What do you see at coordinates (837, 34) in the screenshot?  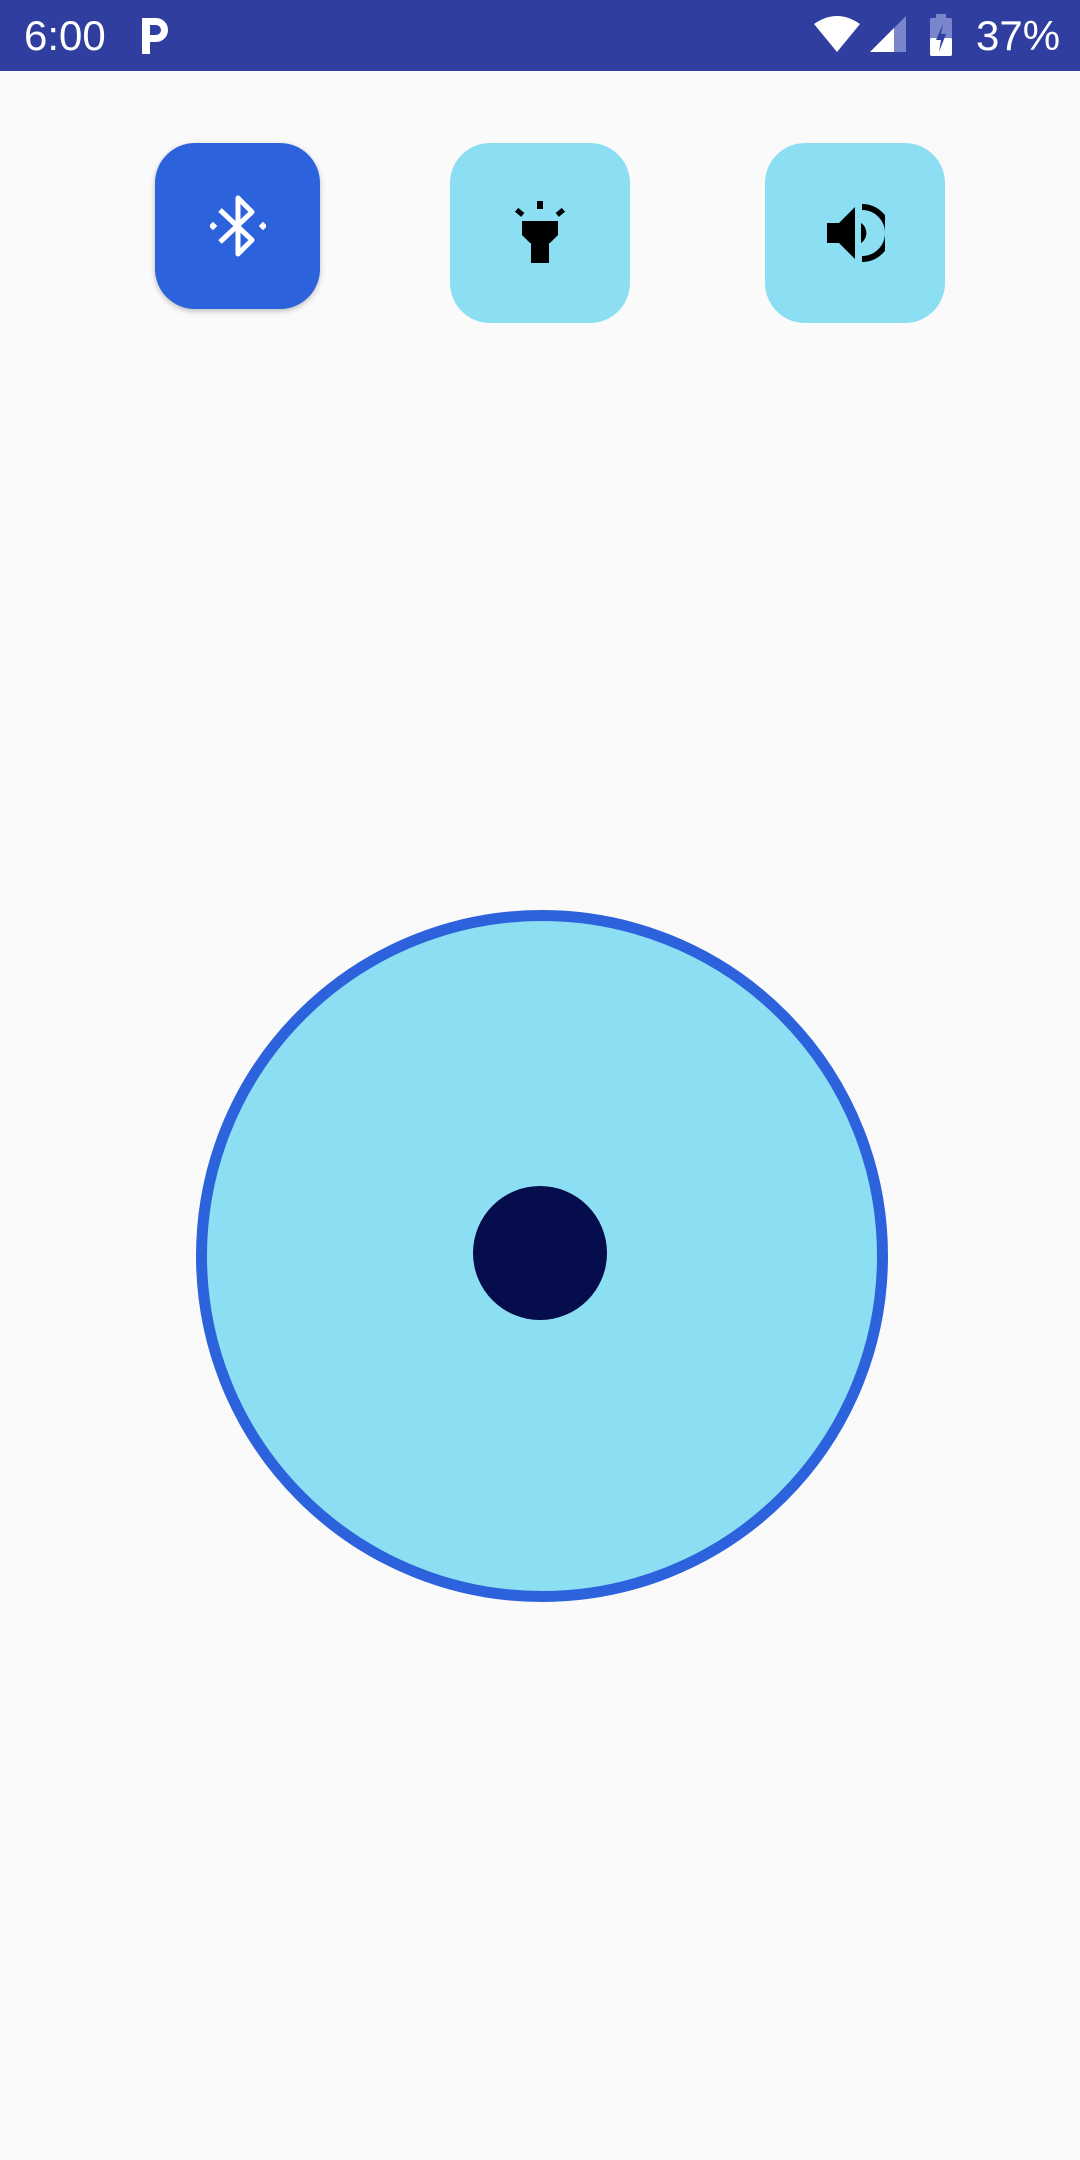 I see `wifi-icon` at bounding box center [837, 34].